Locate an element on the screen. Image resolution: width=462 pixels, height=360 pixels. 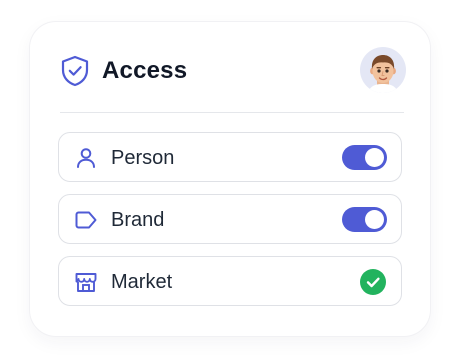
brand-toggle is located at coordinates (364, 219).